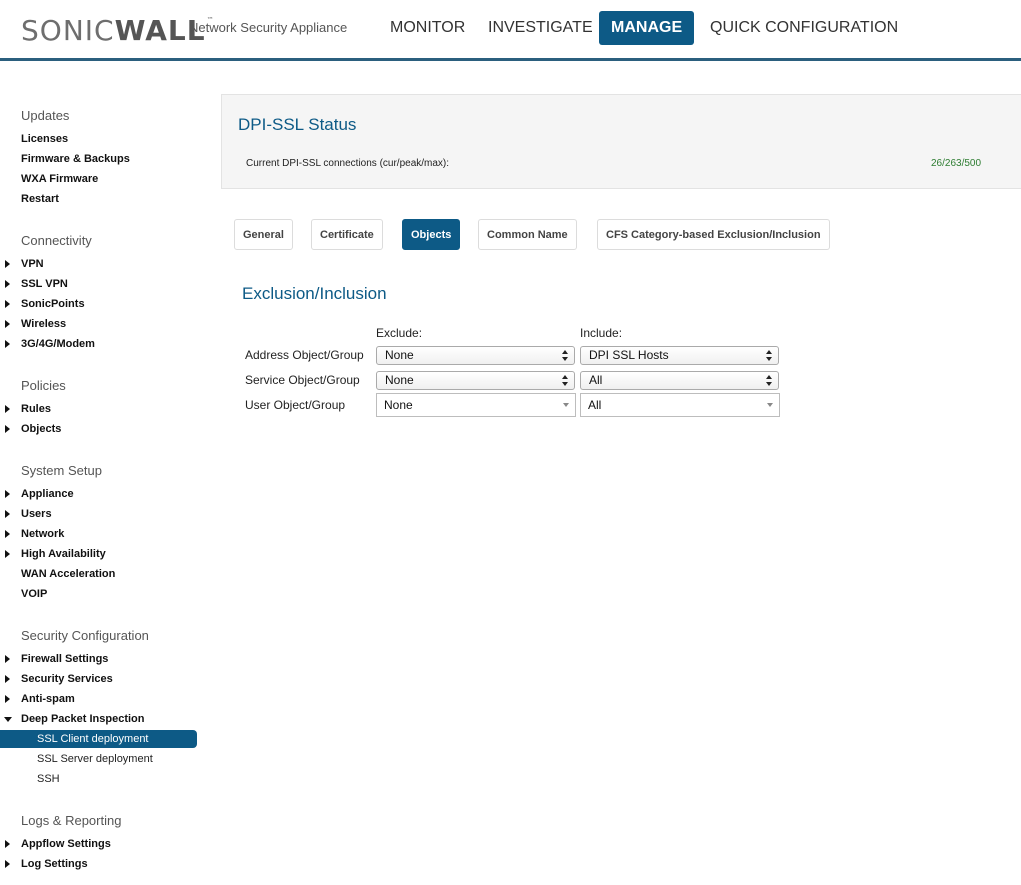 This screenshot has width=1021, height=885. What do you see at coordinates (59, 179) in the screenshot?
I see `sidebar-item-wxa-firmware: WXA Firmware` at bounding box center [59, 179].